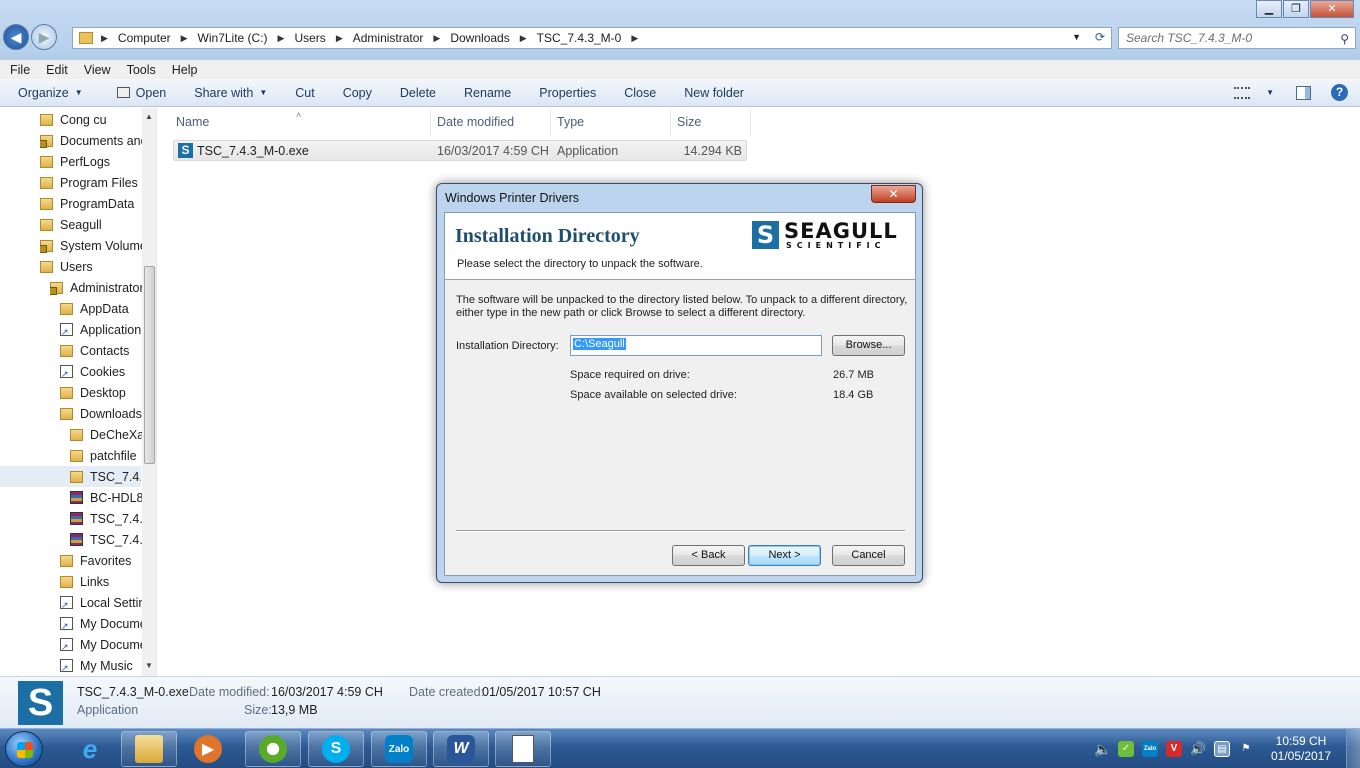  I want to click on breadcrumb-downloads: Downloads, so click(479, 38).